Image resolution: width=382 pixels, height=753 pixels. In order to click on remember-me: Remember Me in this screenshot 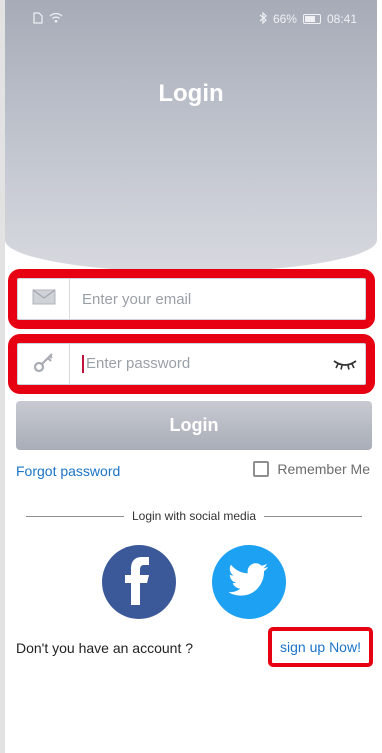, I will do `click(311, 469)`.